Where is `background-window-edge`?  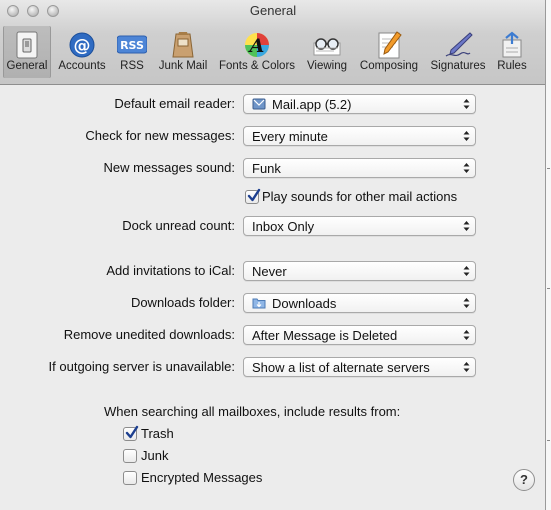 background-window-edge is located at coordinates (548, 255).